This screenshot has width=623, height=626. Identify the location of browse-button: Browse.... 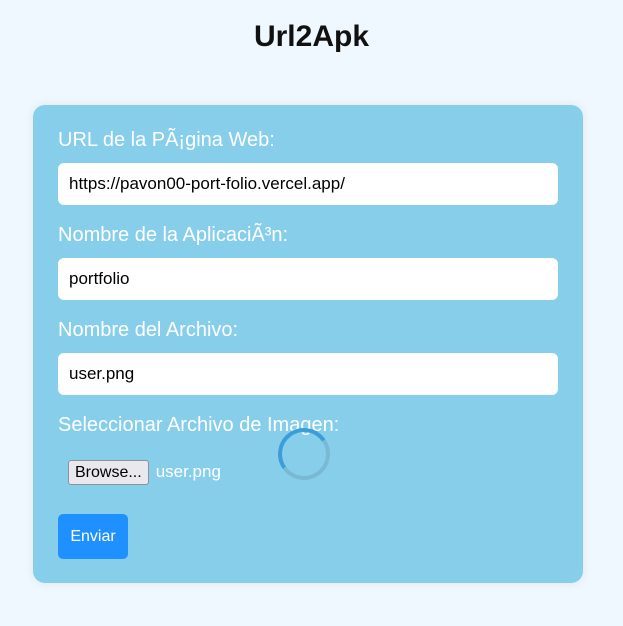
(108, 472).